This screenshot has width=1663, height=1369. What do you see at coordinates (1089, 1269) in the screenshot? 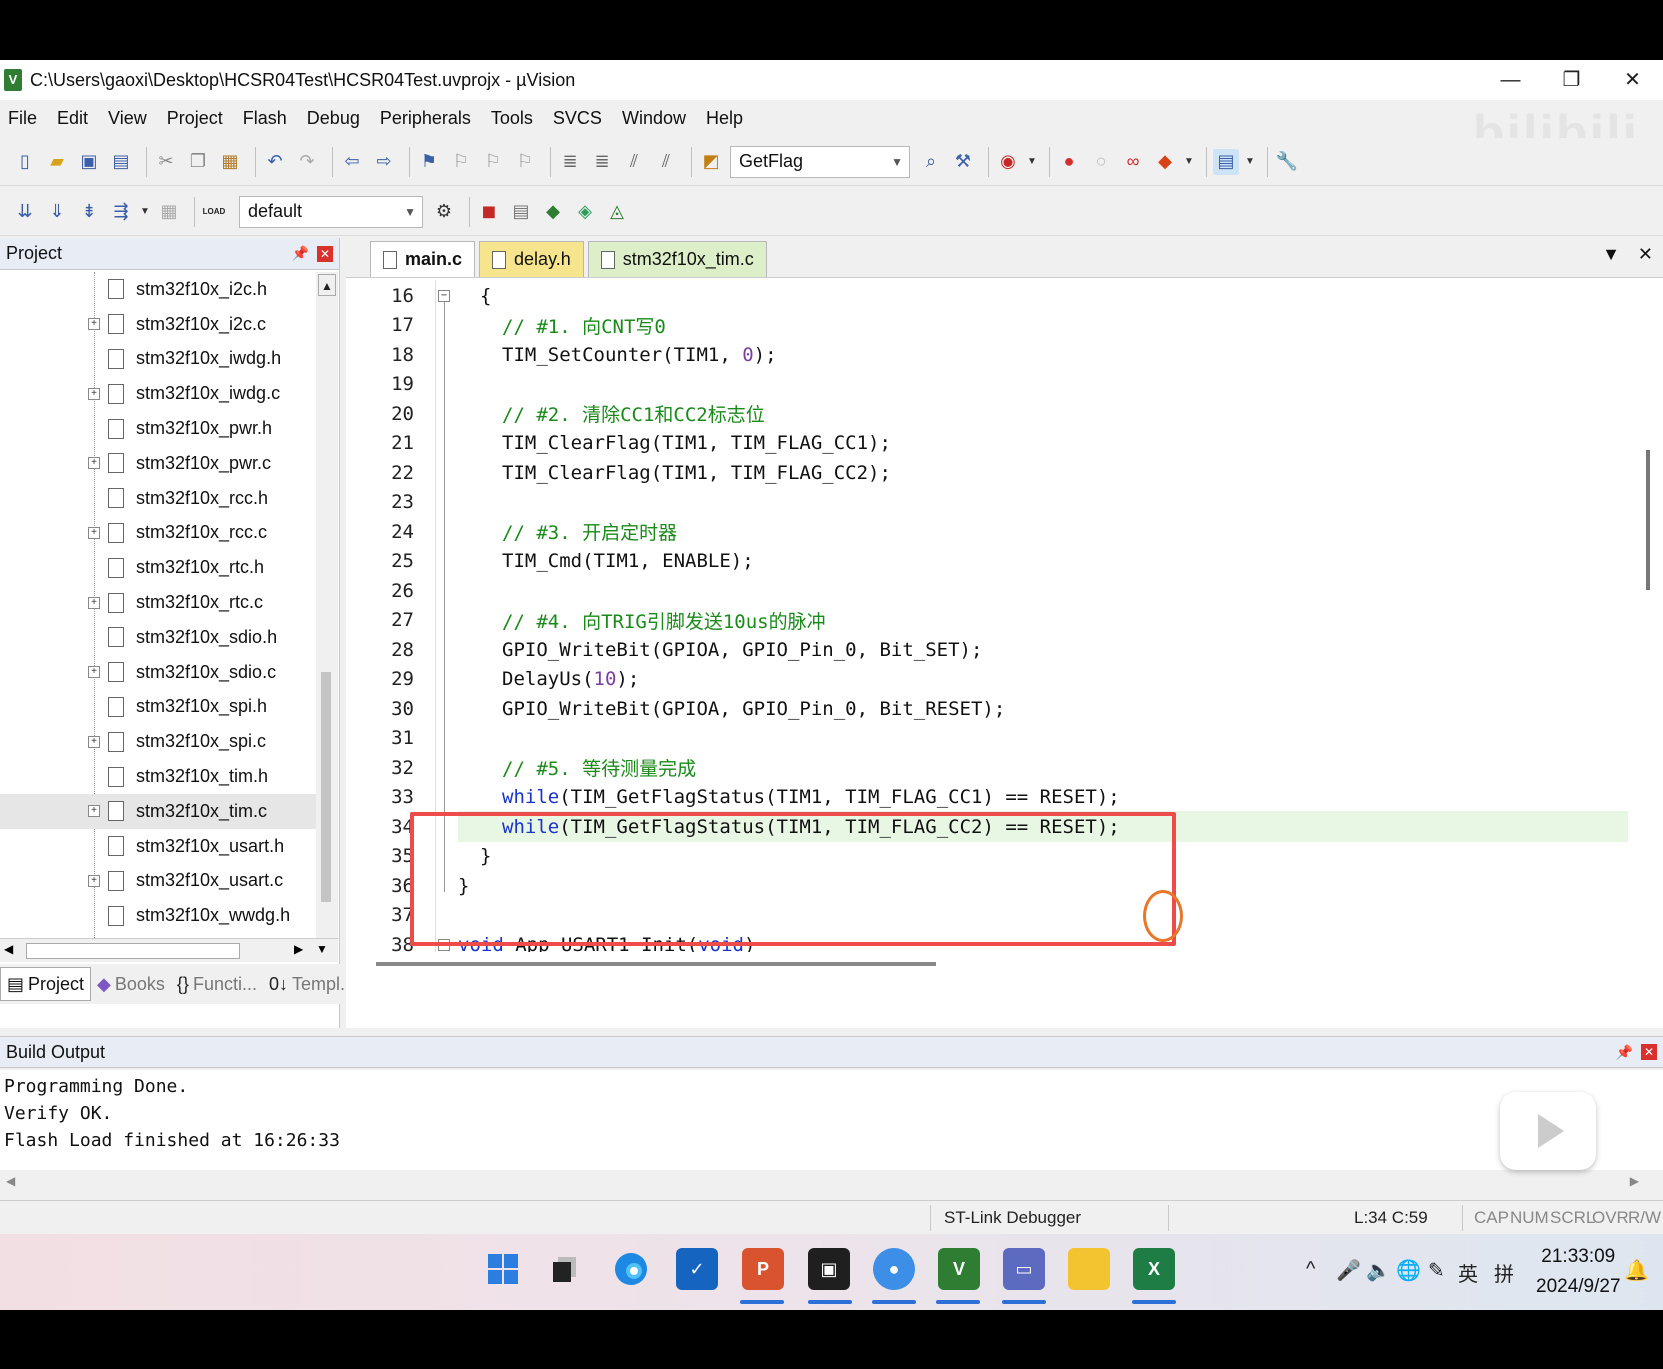
I see `file-explorer-icon` at bounding box center [1089, 1269].